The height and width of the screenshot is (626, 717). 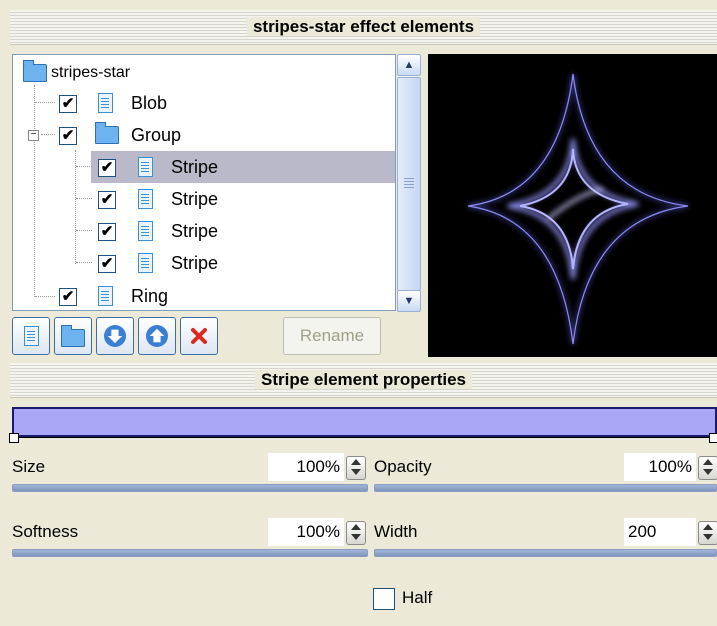 I want to click on arrow-up-icon, so click(x=157, y=336).